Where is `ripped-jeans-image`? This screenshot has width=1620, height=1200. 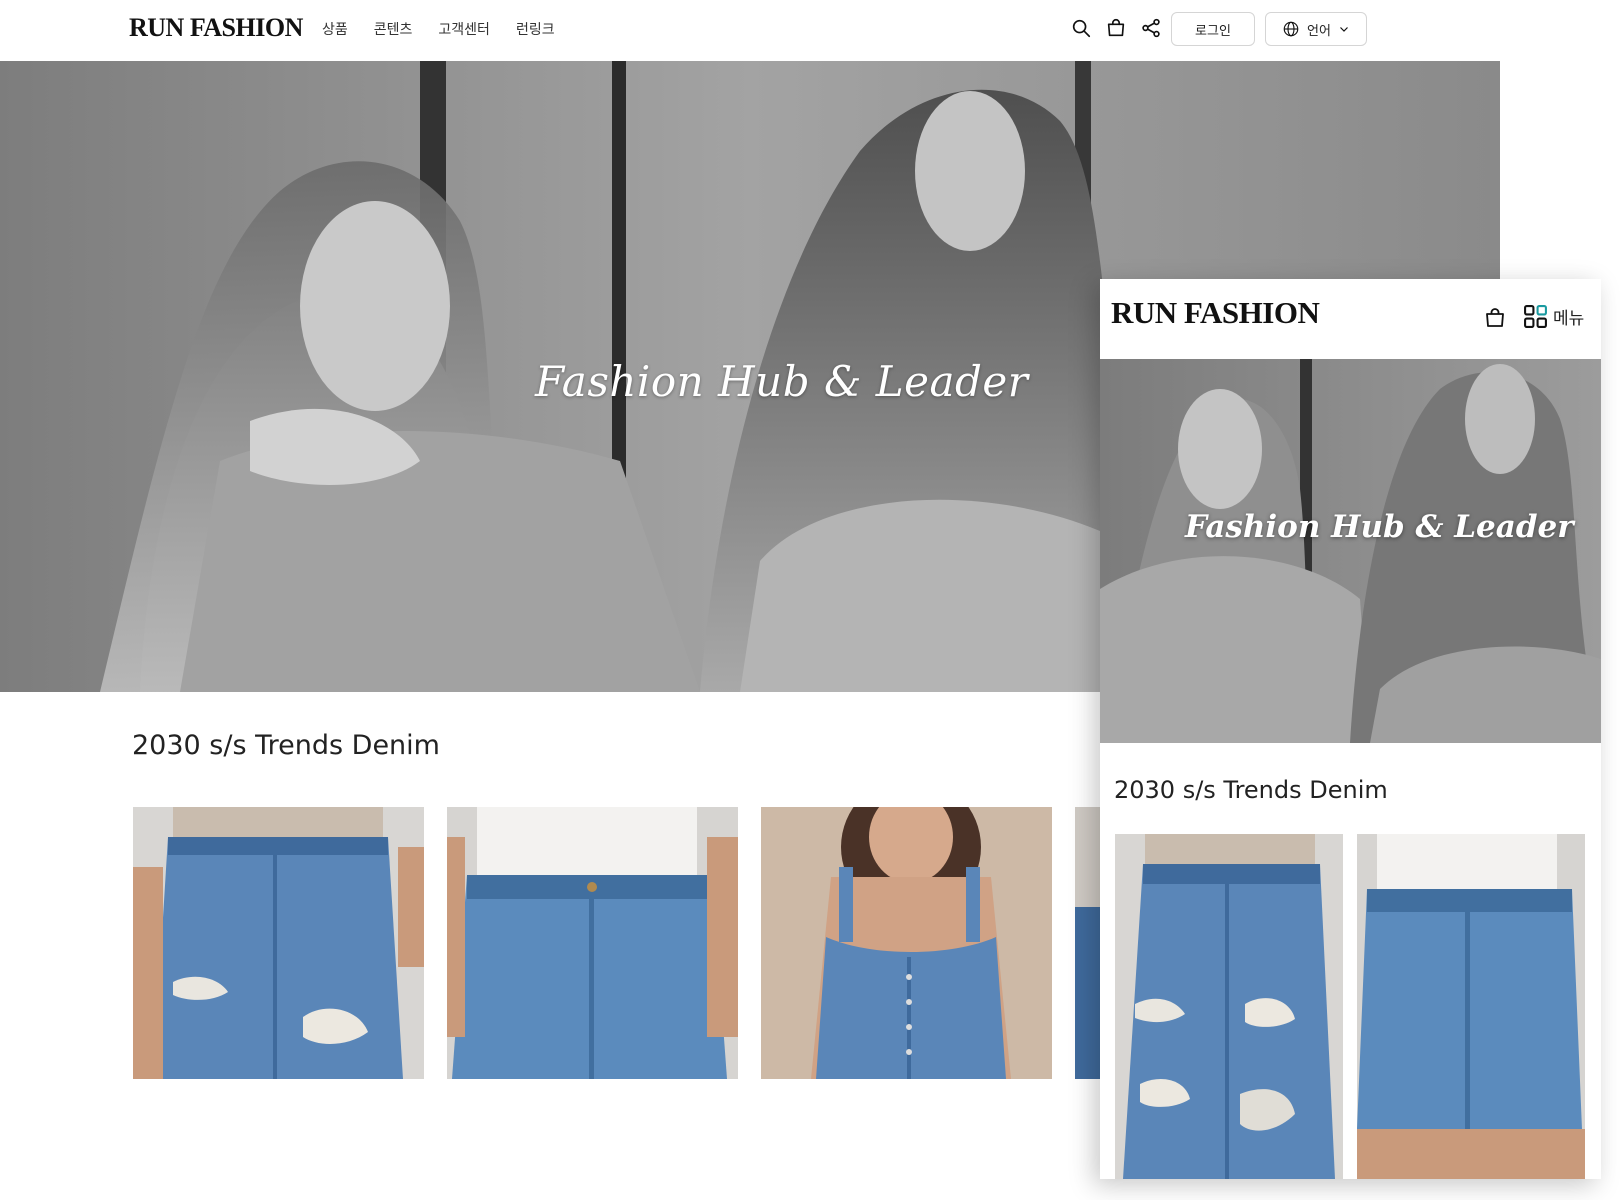 ripped-jeans-image is located at coordinates (278, 943).